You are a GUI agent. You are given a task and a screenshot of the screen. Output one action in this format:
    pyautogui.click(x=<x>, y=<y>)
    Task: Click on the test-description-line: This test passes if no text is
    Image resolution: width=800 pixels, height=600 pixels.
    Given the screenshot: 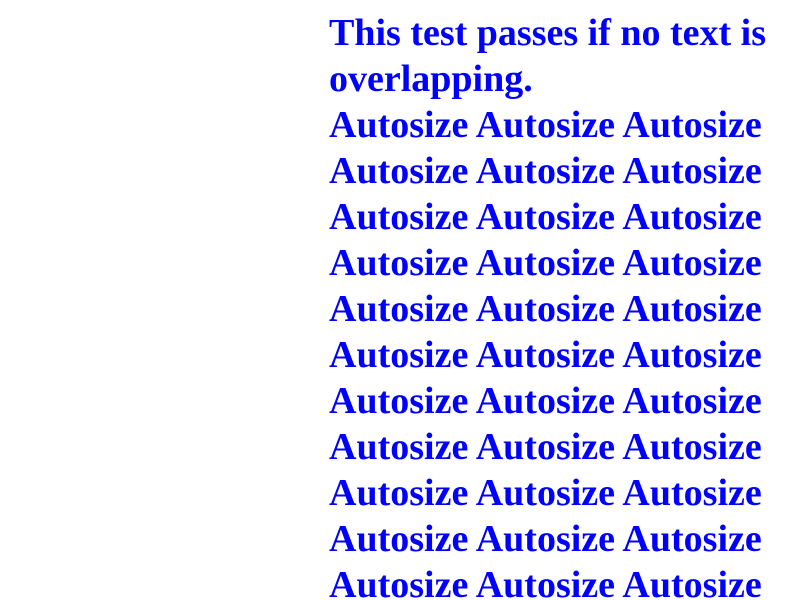 What is the action you would take?
    pyautogui.click(x=548, y=33)
    